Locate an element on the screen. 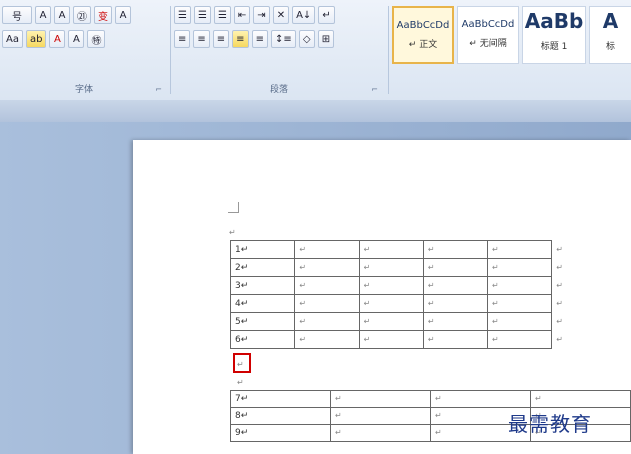 The height and width of the screenshot is (454, 631). style-heading-2: A 标 is located at coordinates (610, 35).